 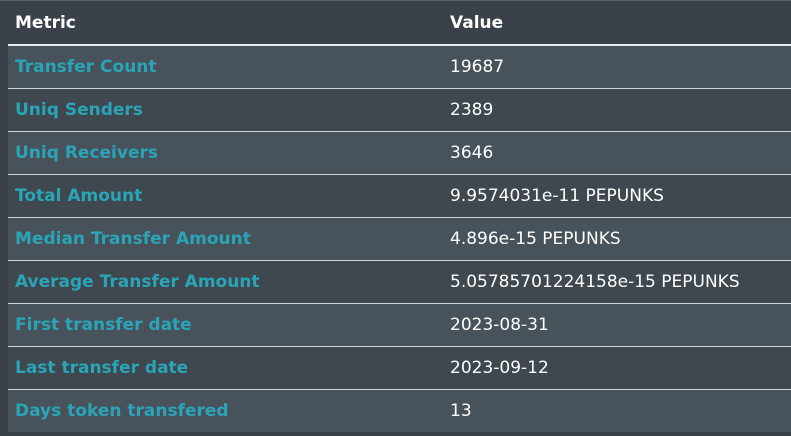 What do you see at coordinates (617, 410) in the screenshot?
I see `value-cell: 13` at bounding box center [617, 410].